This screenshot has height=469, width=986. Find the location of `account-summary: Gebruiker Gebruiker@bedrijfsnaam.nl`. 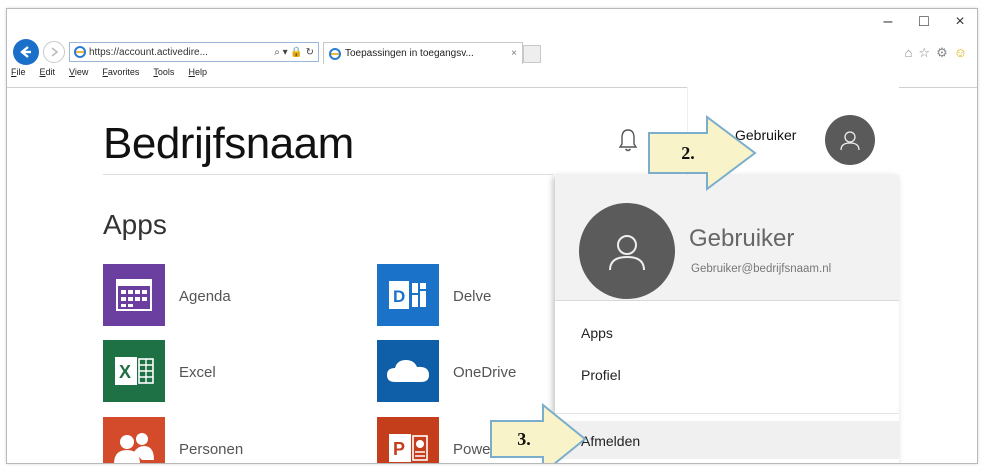

account-summary: Gebruiker Gebruiker@bedrijfsnaam.nl is located at coordinates (727, 238).